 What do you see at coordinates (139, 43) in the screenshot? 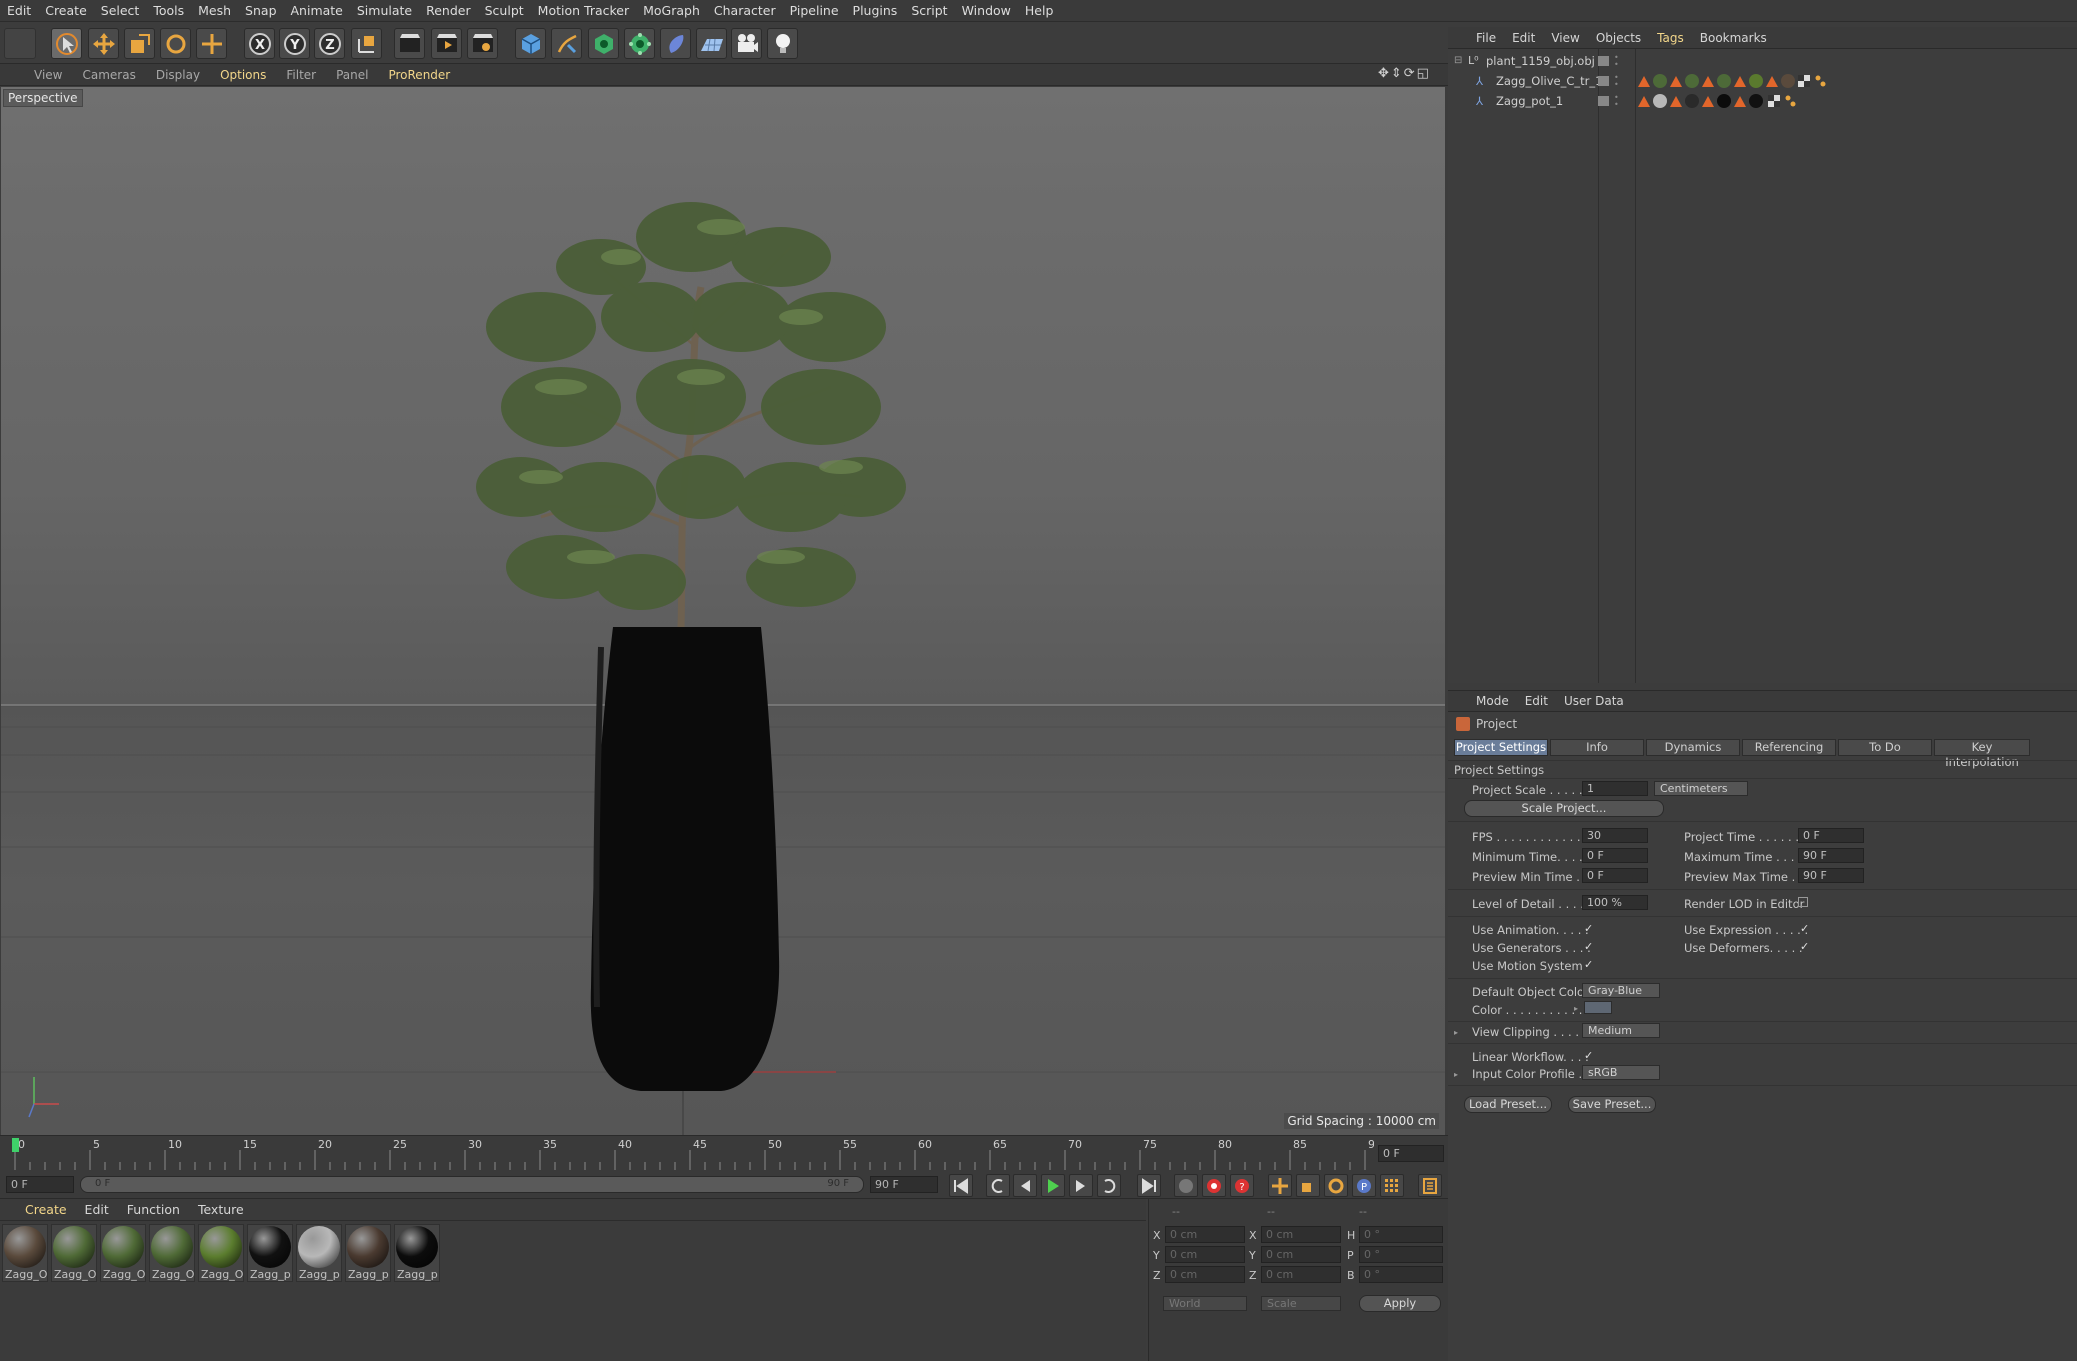
I see `scale-icon` at bounding box center [139, 43].